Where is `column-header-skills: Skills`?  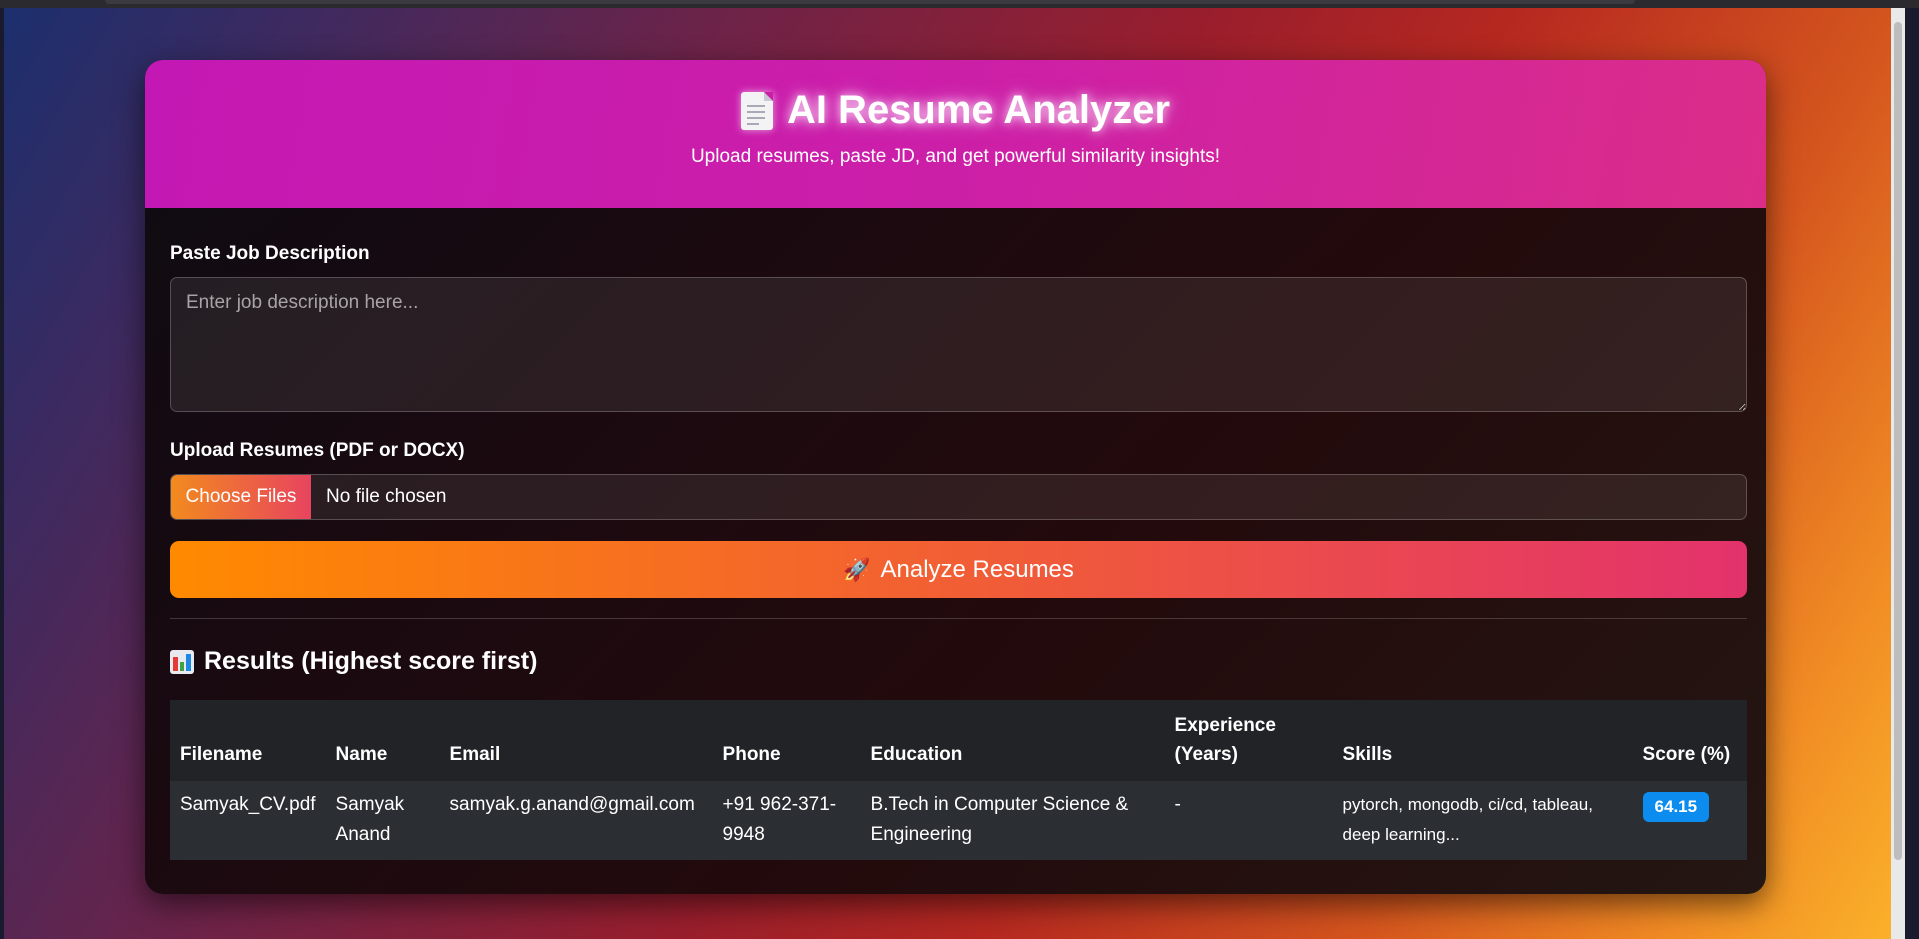 column-header-skills: Skills is located at coordinates (1482, 740).